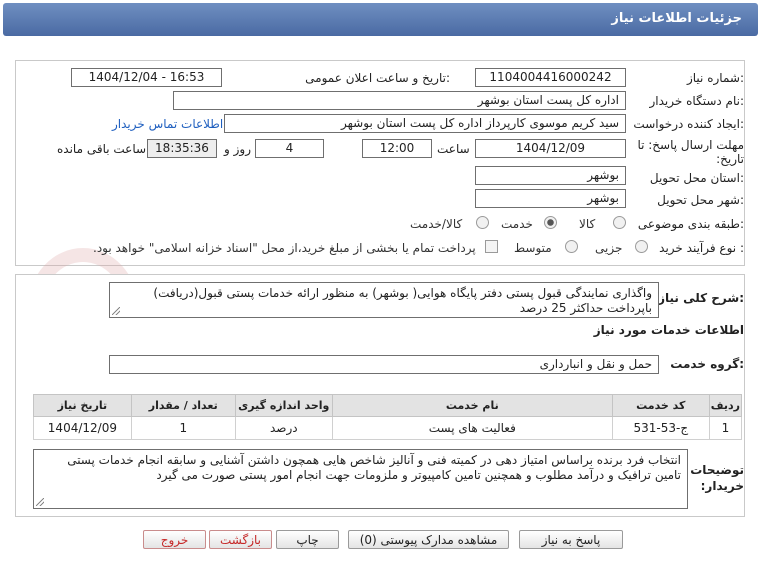 The height and width of the screenshot is (566, 761). I want to click on summary-label: شرح کلی نیاز:, so click(701, 298).